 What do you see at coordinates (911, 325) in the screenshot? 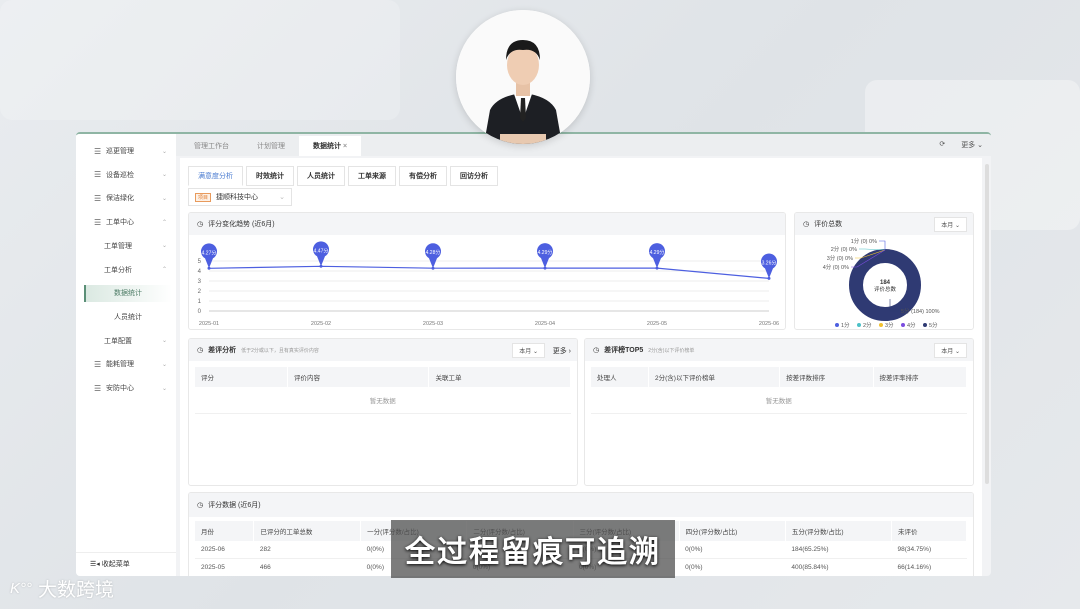
I see `legend-label: 4分` at bounding box center [911, 325].